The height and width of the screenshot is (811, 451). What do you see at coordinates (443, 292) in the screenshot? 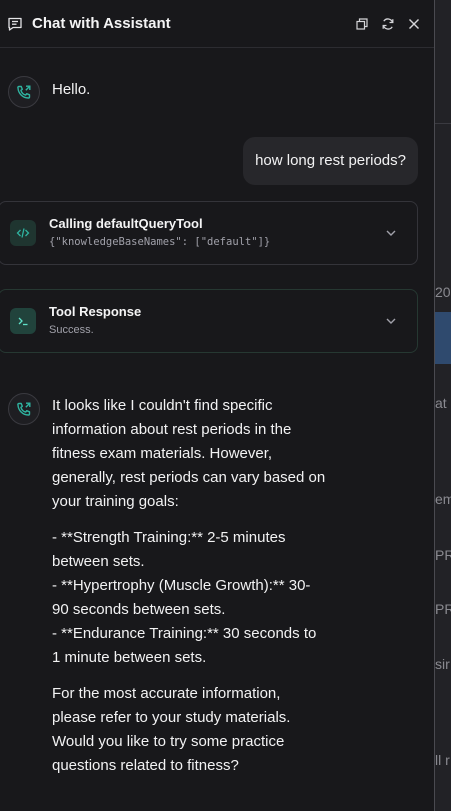
I see `background-text: 20` at bounding box center [443, 292].